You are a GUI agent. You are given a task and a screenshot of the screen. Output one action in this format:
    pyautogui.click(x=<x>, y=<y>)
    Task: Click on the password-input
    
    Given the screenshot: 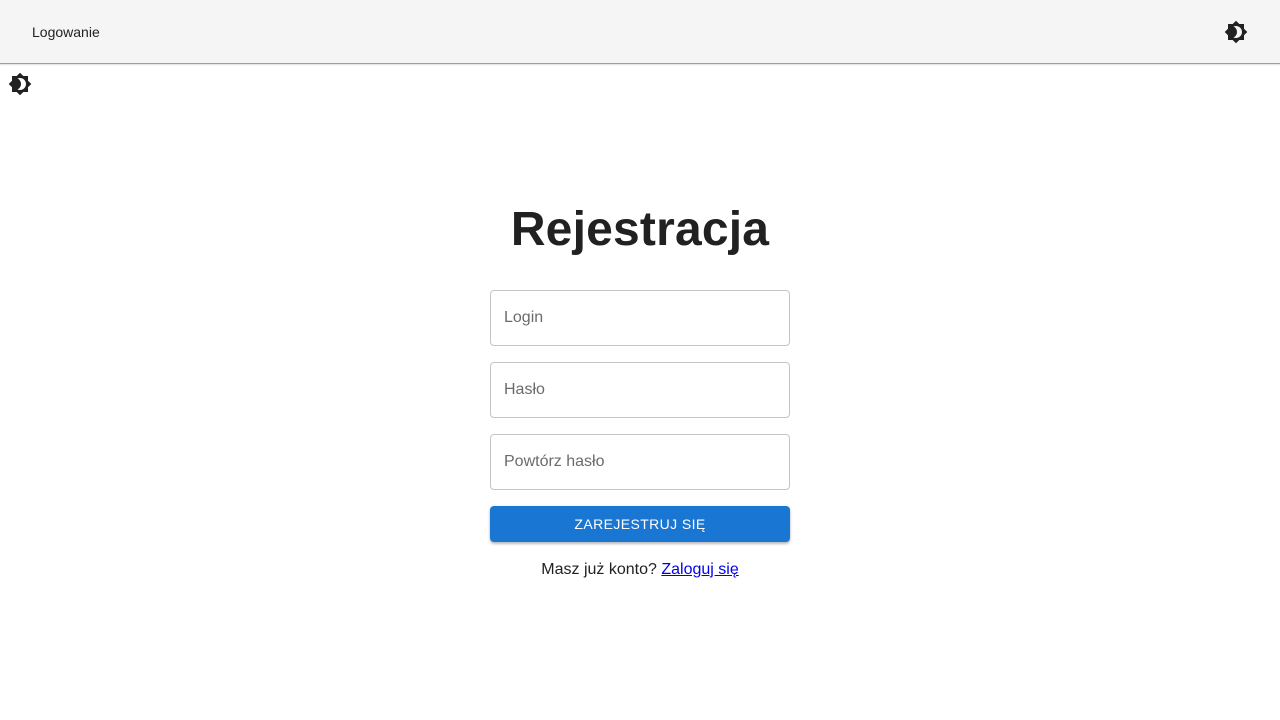 What is the action you would take?
    pyautogui.click(x=640, y=390)
    